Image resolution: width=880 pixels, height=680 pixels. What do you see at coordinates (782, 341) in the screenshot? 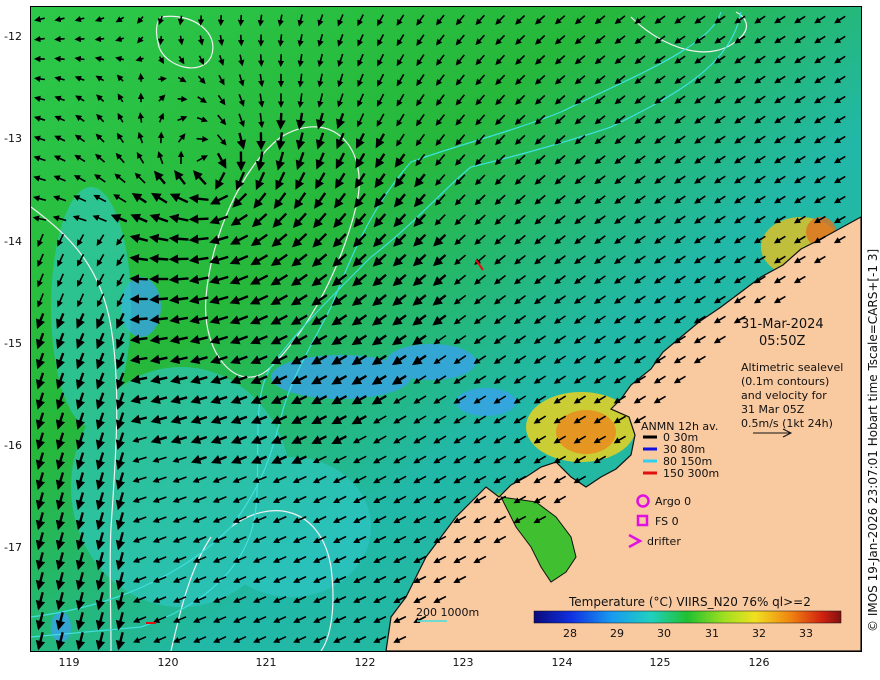
I see `map-time-title: 05:50Z` at bounding box center [782, 341].